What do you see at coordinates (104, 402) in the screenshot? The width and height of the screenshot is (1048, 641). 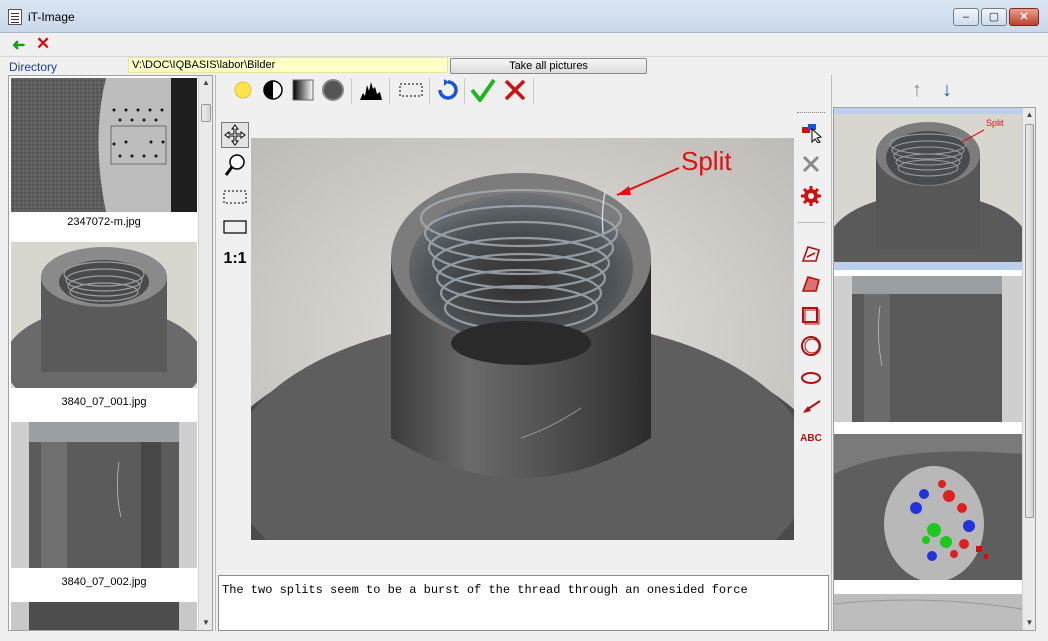 I see `thumbnail-label: 3840_07_001.jpg` at bounding box center [104, 402].